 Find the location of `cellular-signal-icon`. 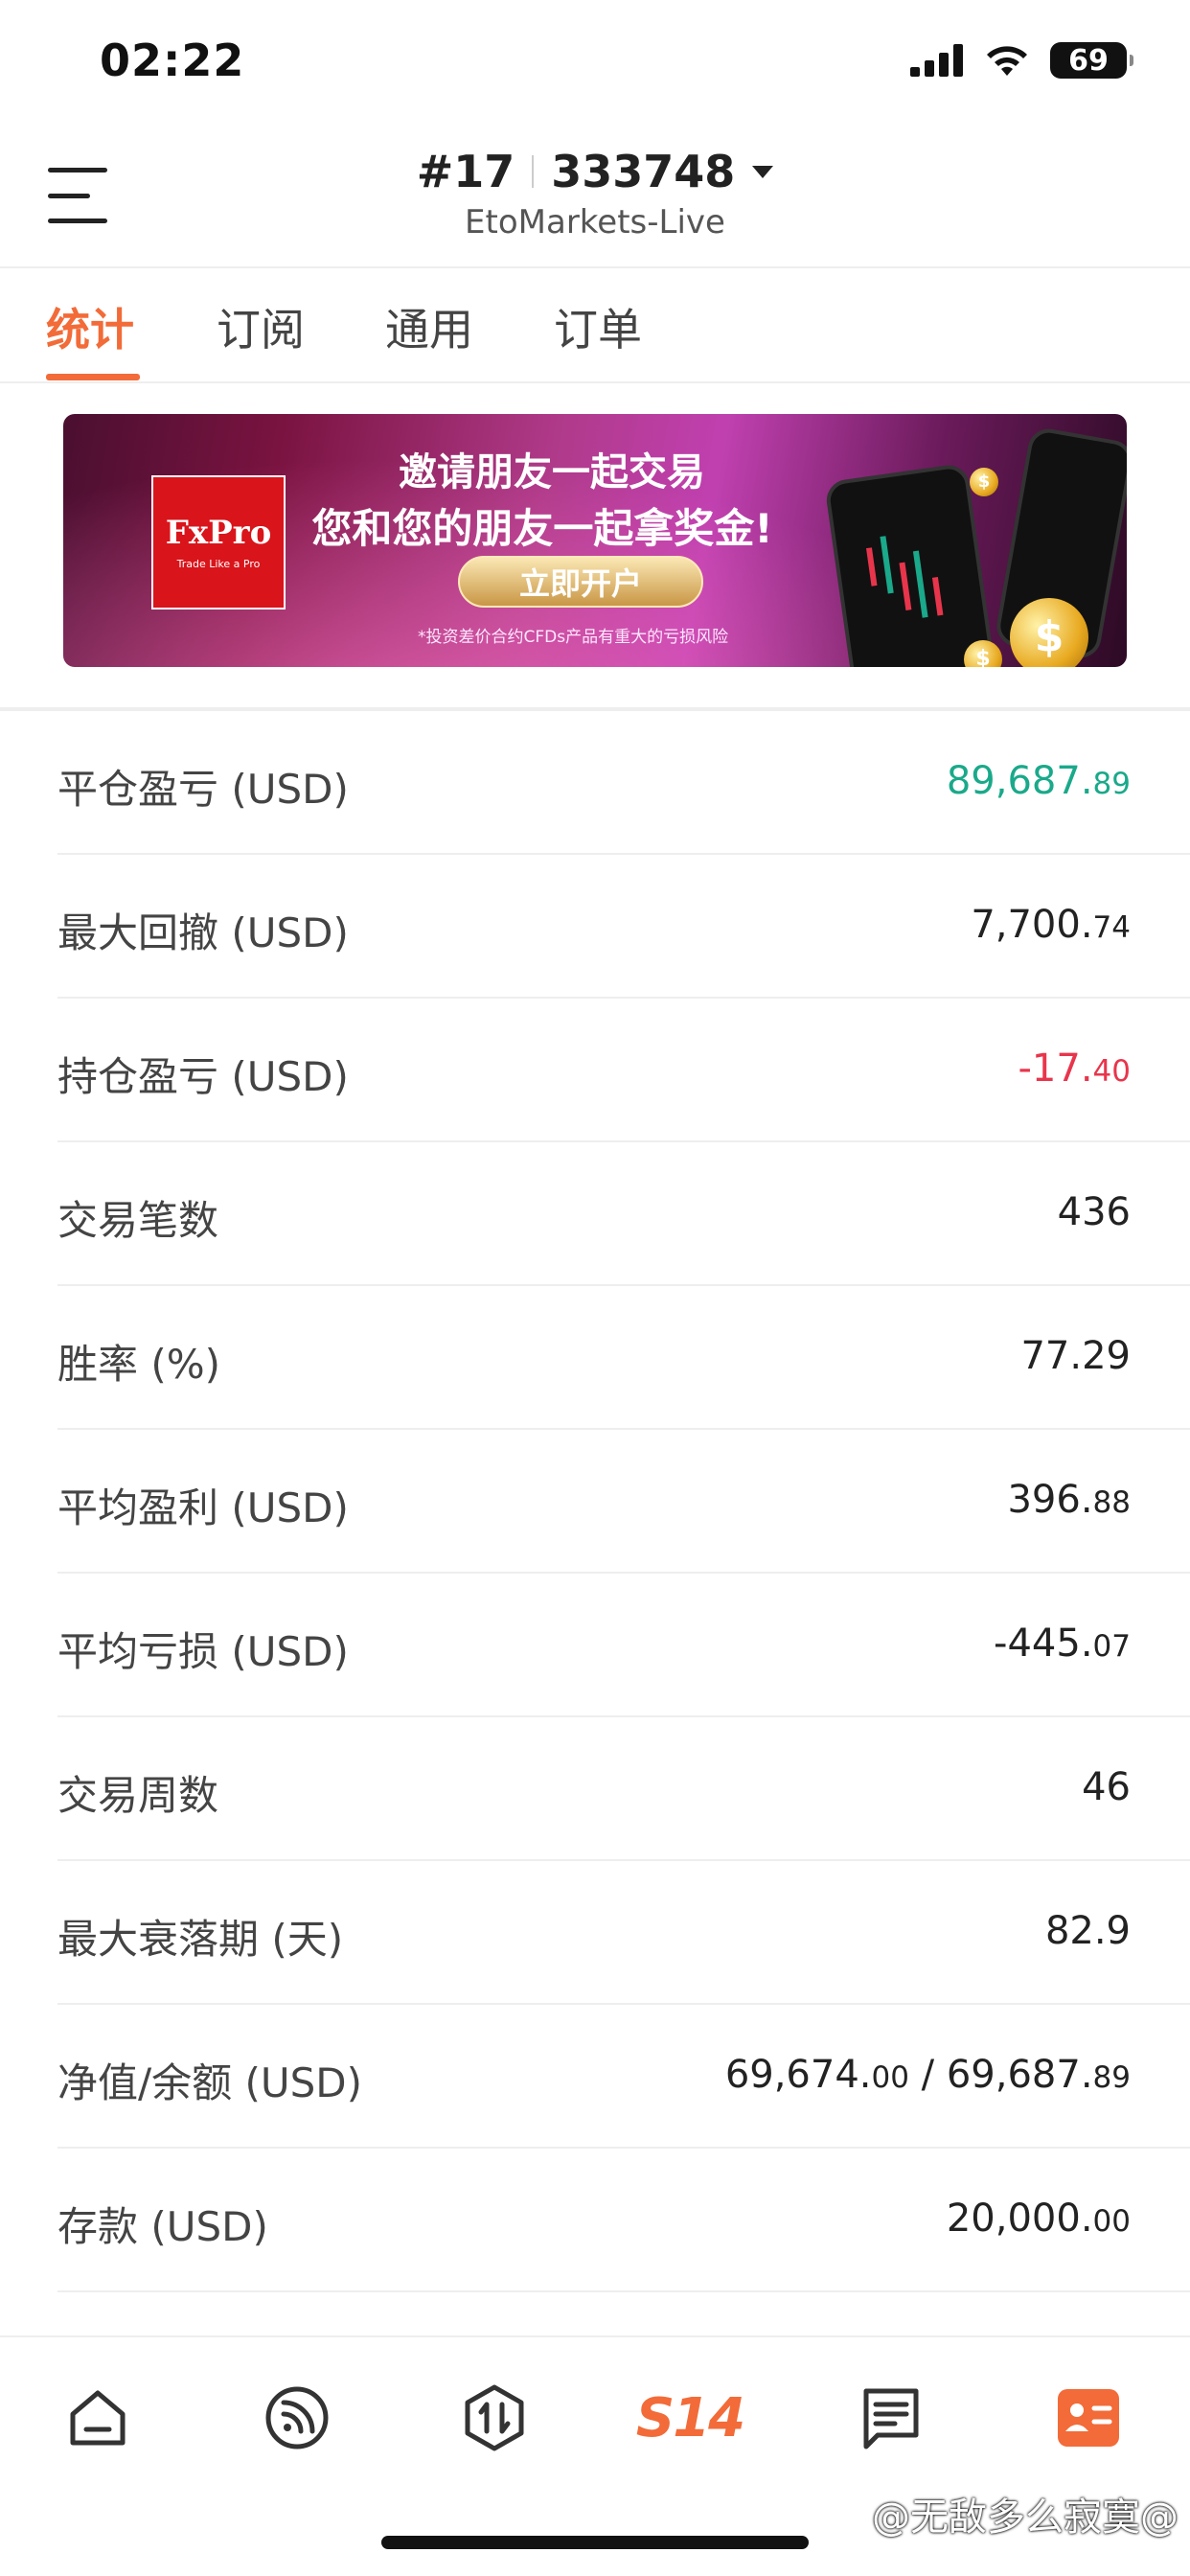

cellular-signal-icon is located at coordinates (936, 60).